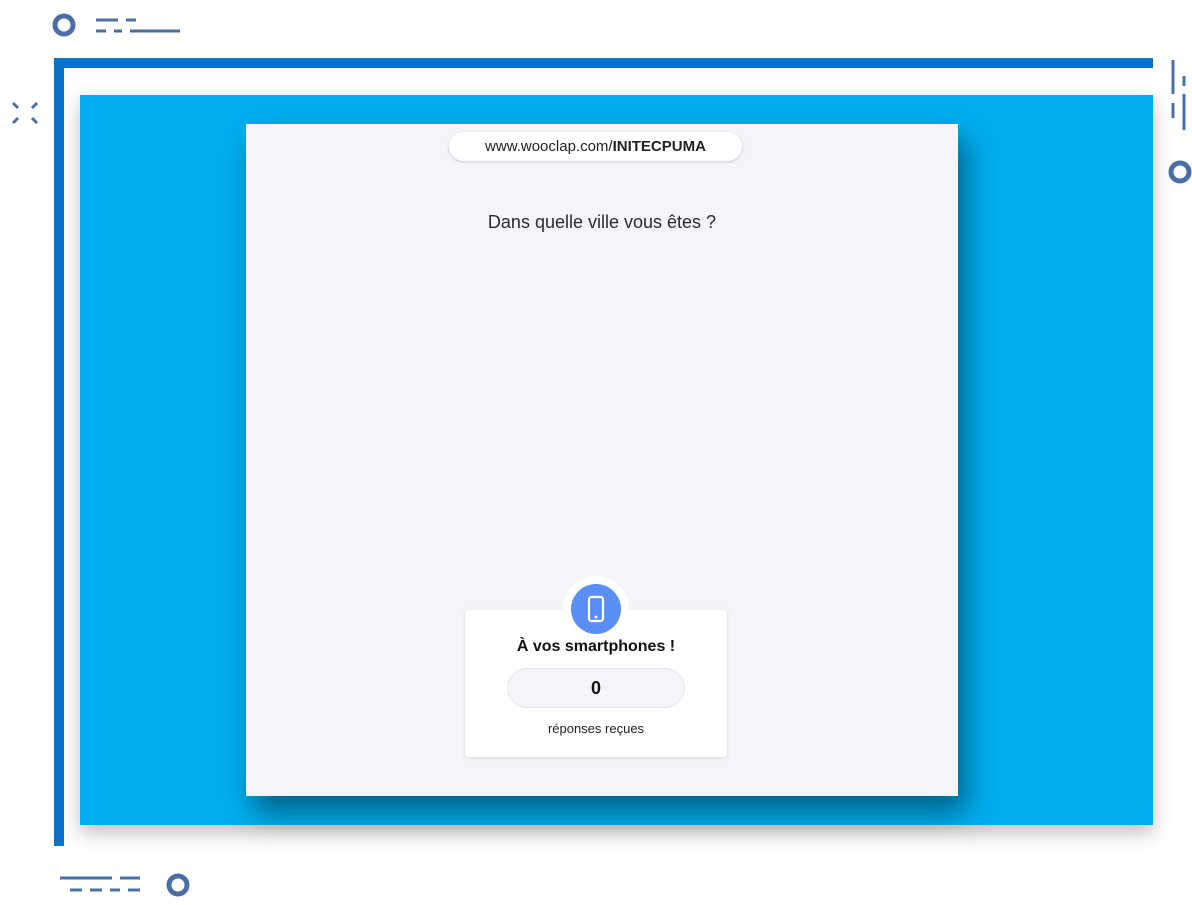 The image size is (1192, 905). I want to click on responses-label: réponses reçues, so click(596, 728).